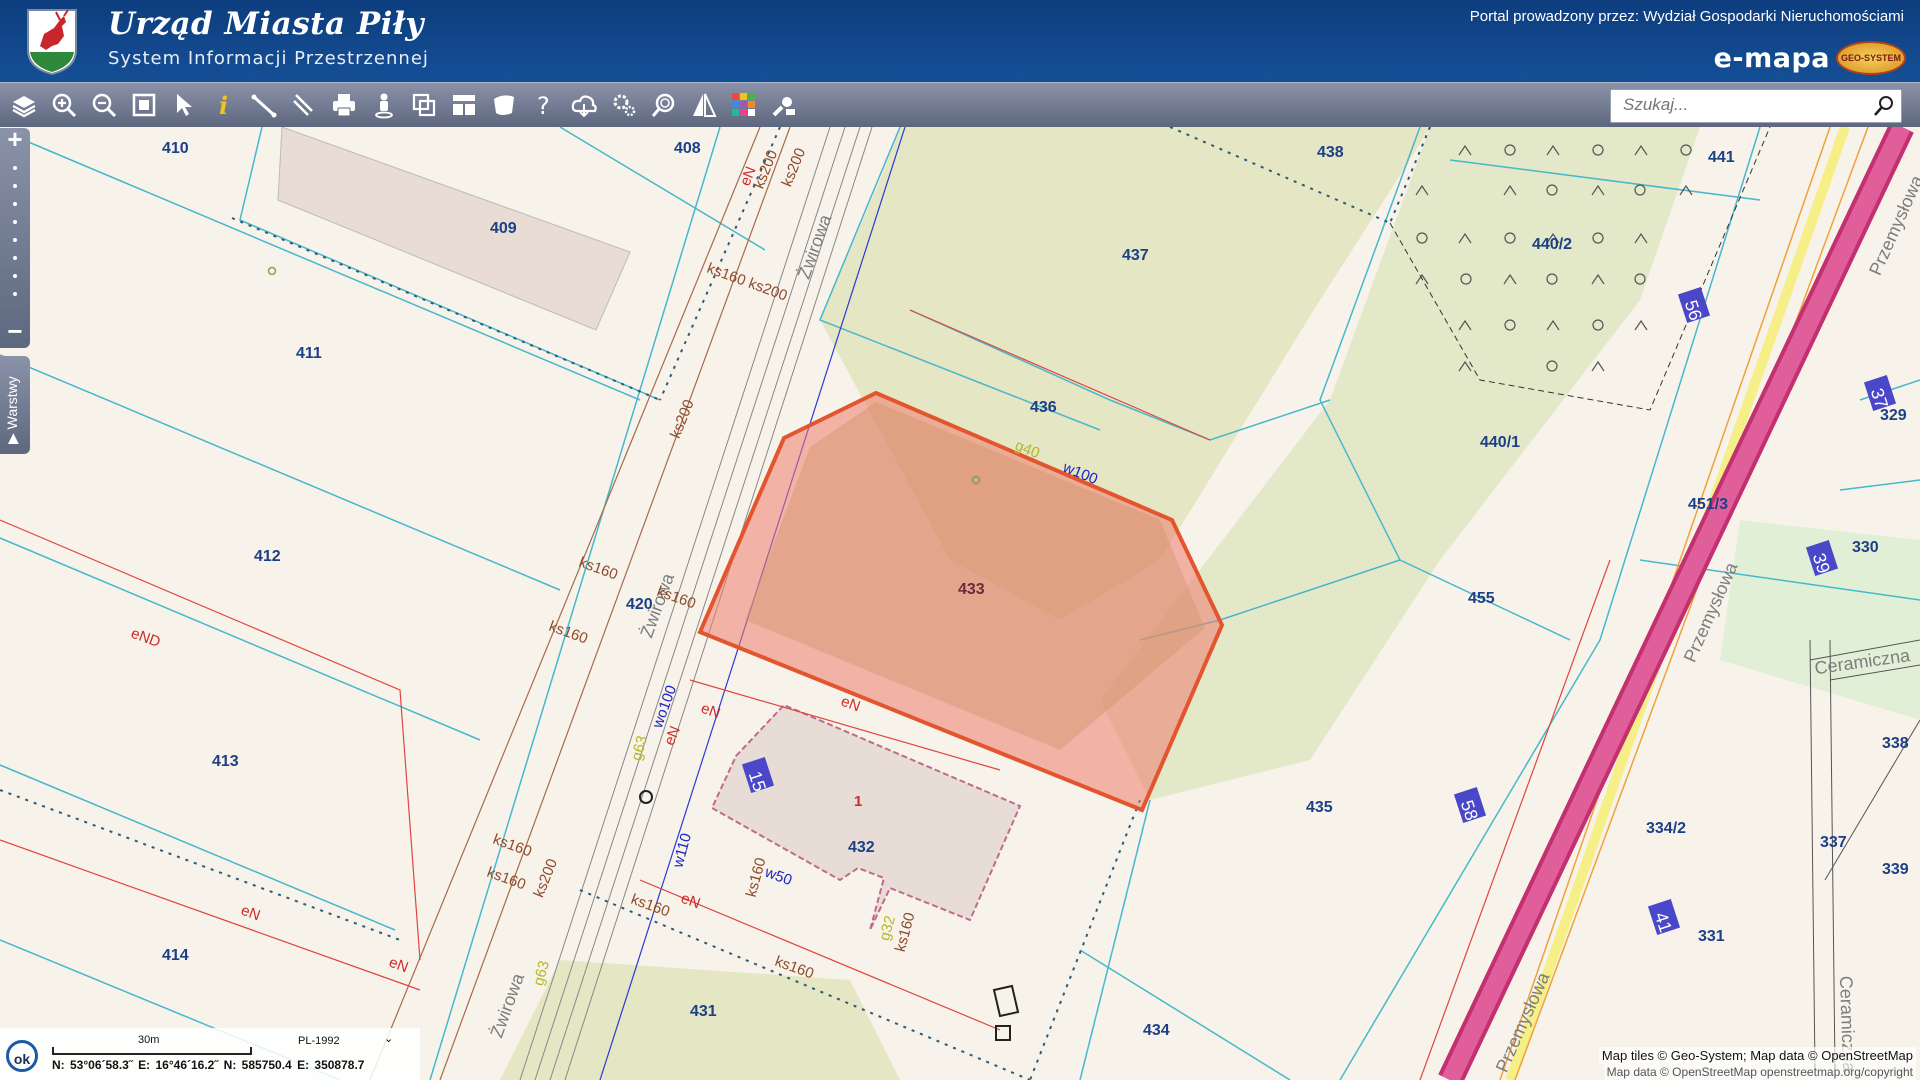 This screenshot has height=1080, width=1920. I want to click on search-icon, so click(1884, 106).